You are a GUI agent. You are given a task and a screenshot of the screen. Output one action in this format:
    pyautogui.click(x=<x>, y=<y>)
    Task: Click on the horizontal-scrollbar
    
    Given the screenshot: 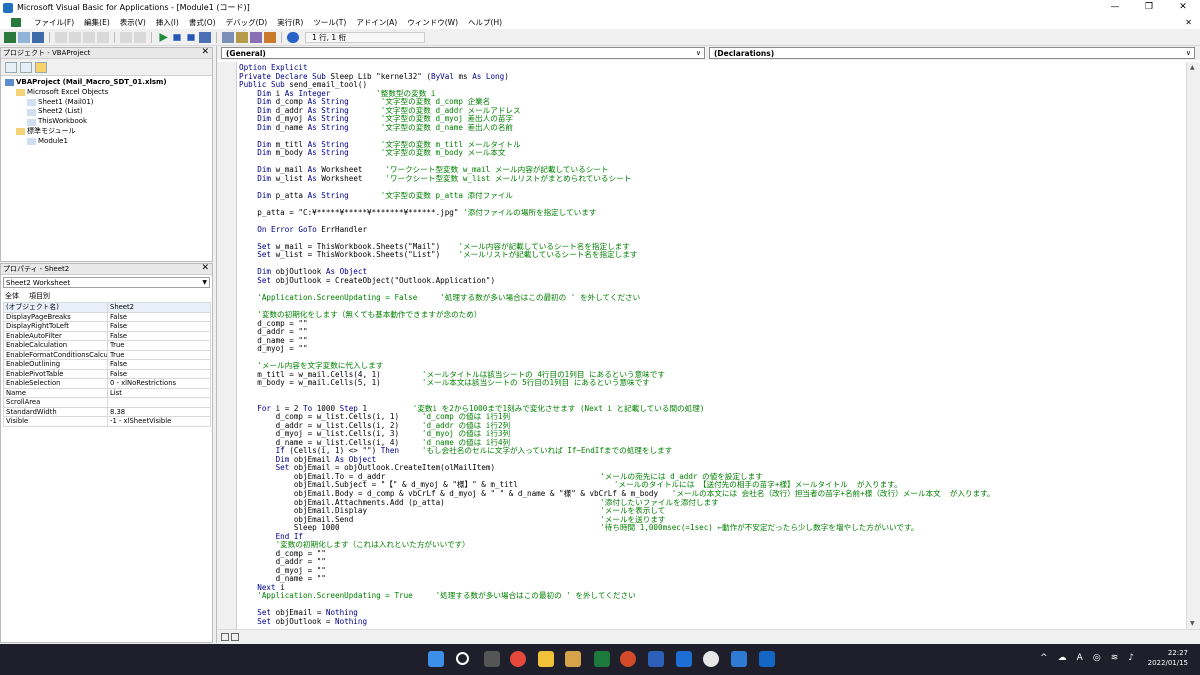 What is the action you would take?
    pyautogui.click(x=708, y=636)
    